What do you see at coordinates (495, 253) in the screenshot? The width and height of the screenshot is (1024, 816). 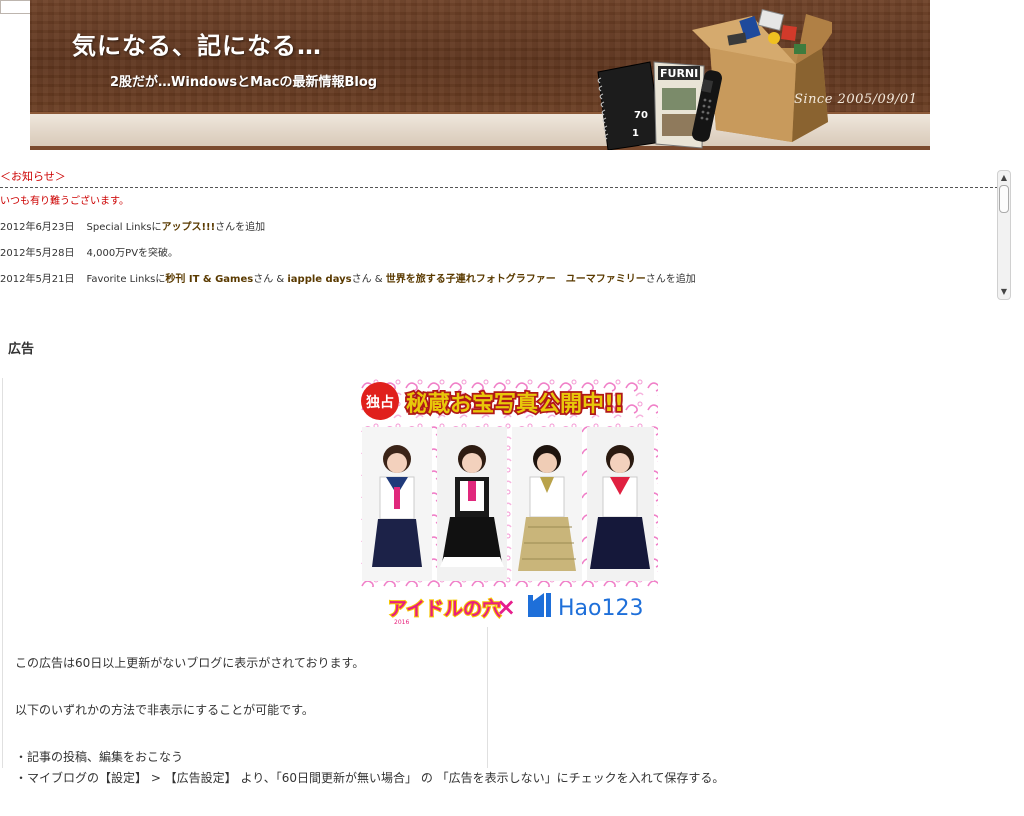 I see `notice-item: 2012年5月28日 4,000万PVを突破。` at bounding box center [495, 253].